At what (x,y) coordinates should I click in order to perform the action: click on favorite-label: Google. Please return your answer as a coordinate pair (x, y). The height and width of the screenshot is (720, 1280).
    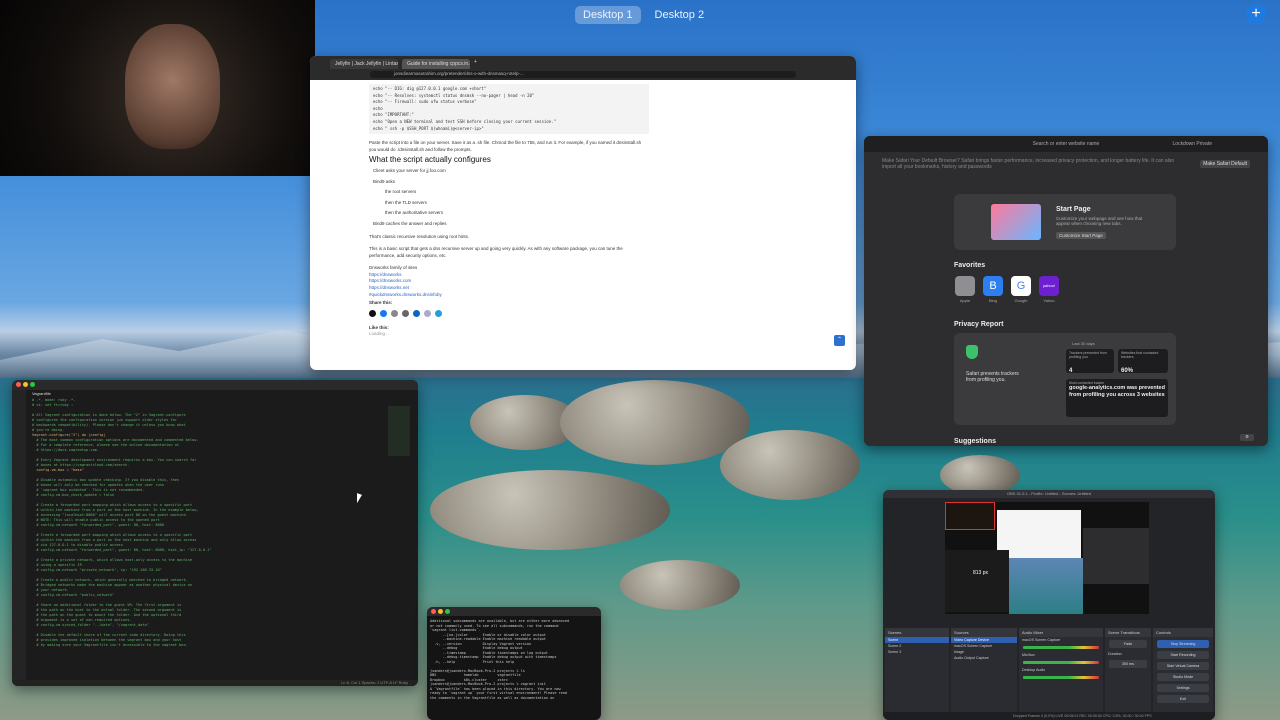
    Looking at the image, I should click on (1021, 300).